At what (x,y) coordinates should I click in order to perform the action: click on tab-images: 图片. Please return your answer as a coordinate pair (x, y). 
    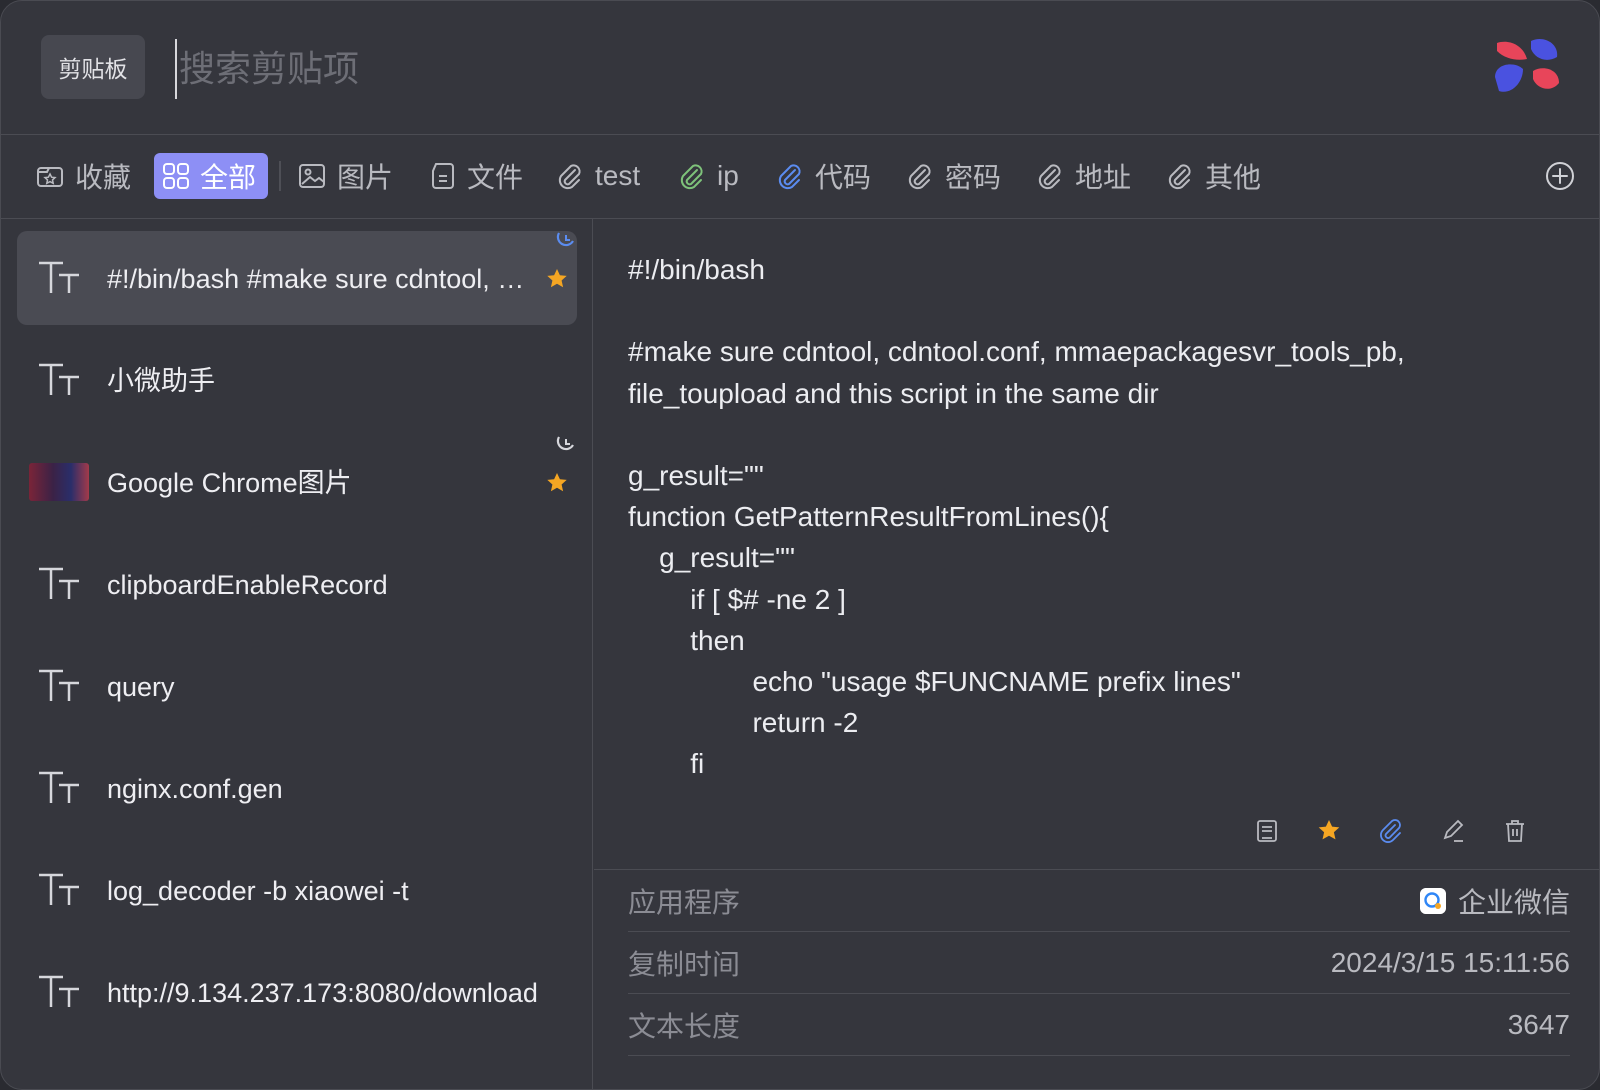
    Looking at the image, I should click on (345, 176).